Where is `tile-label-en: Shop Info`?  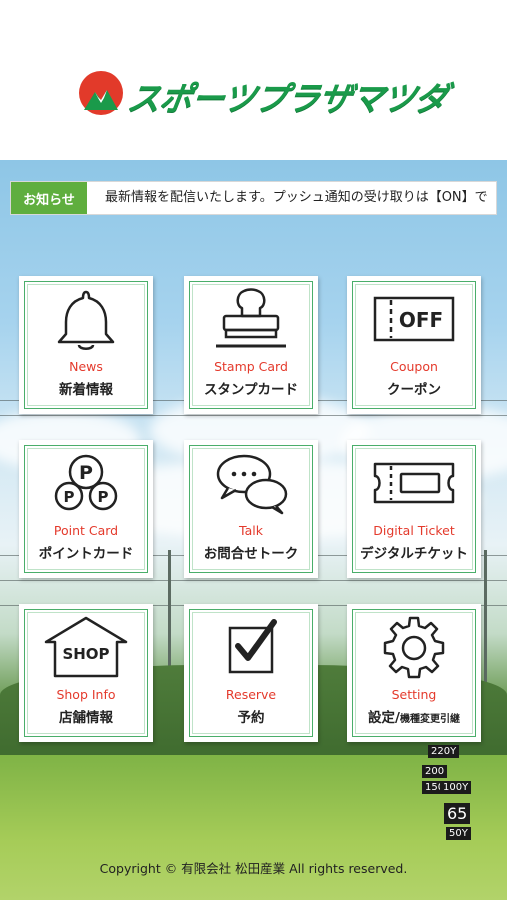 tile-label-en: Shop Info is located at coordinates (86, 694).